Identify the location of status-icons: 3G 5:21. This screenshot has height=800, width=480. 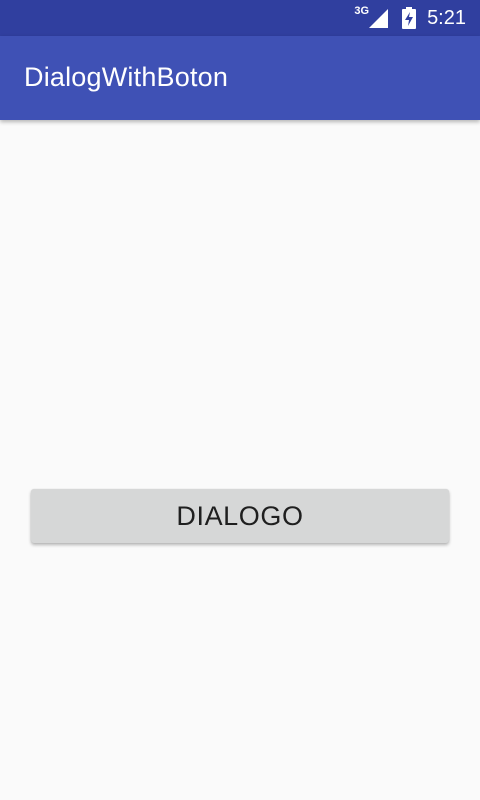
(410, 18).